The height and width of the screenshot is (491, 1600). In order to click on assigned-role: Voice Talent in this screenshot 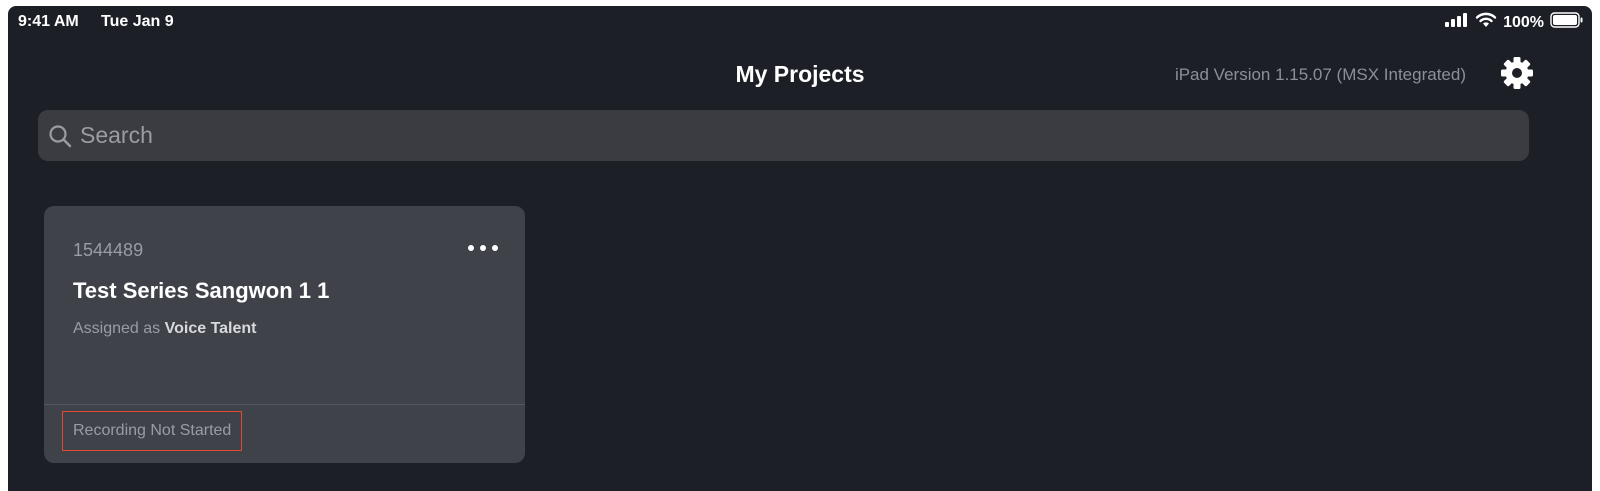, I will do `click(210, 328)`.